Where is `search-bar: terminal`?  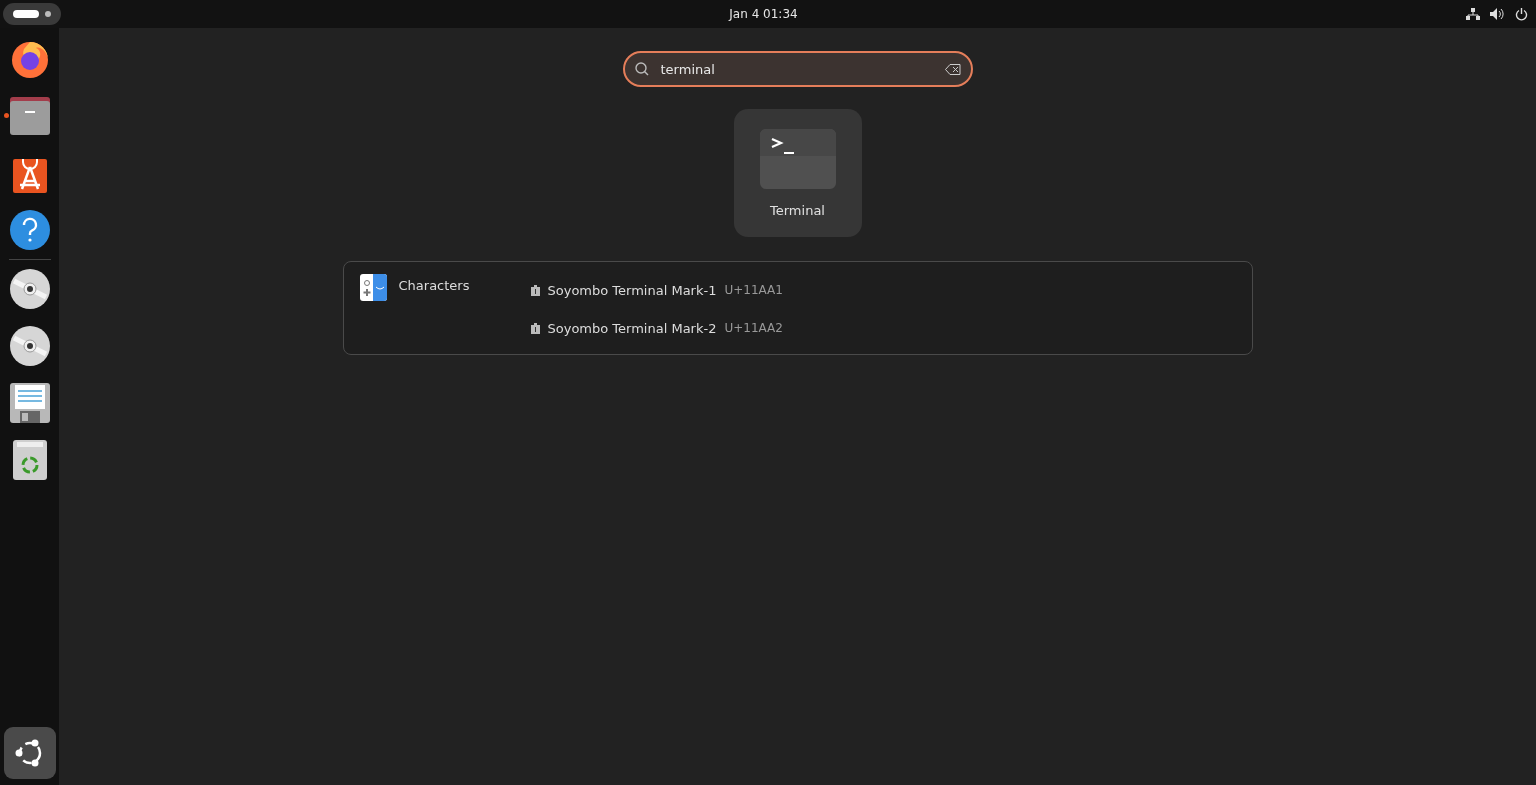 search-bar: terminal is located at coordinates (797, 69).